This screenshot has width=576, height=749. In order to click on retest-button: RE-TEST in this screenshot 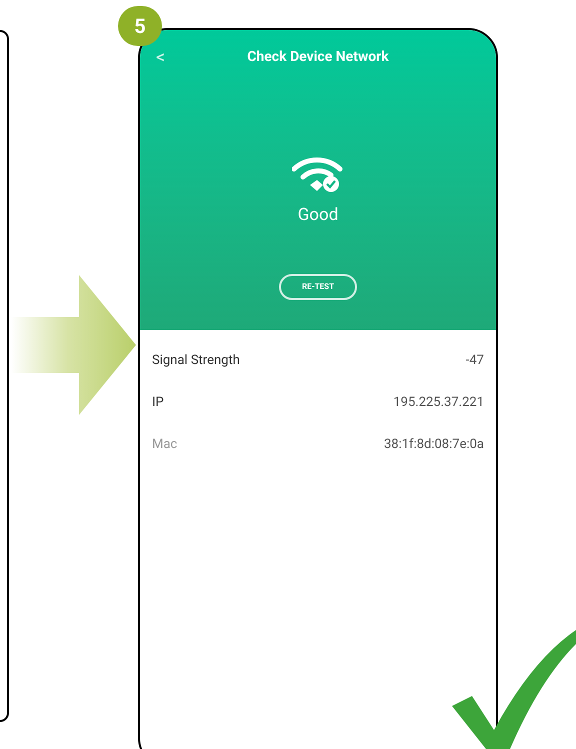, I will do `click(318, 287)`.